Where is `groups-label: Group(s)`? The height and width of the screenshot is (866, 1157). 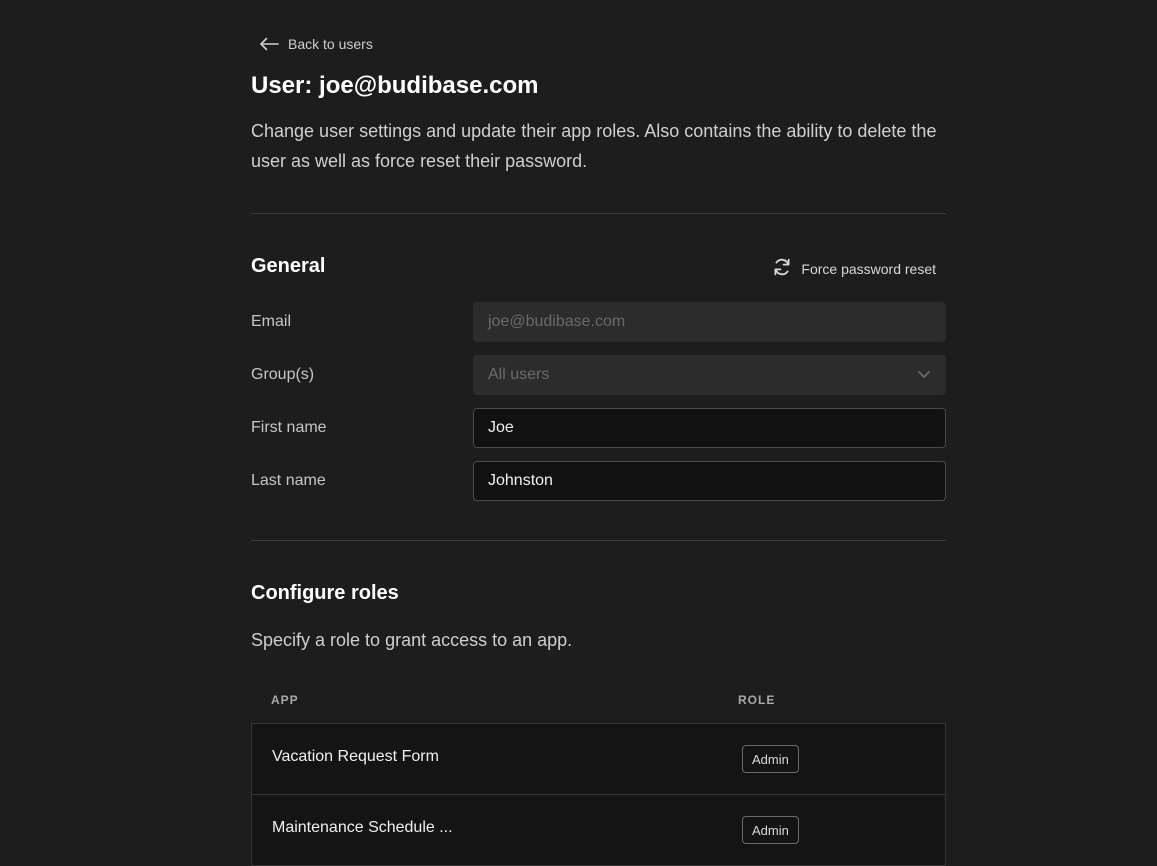 groups-label: Group(s) is located at coordinates (283, 374).